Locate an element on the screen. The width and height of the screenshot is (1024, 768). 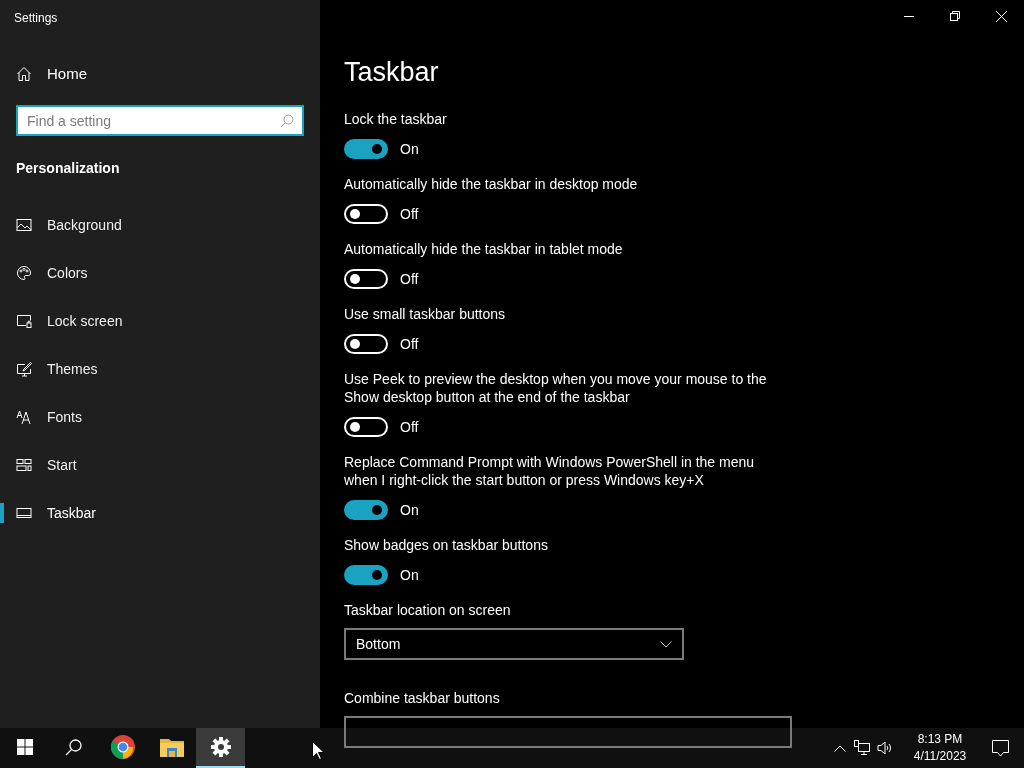
speaker-icon is located at coordinates (884, 748).